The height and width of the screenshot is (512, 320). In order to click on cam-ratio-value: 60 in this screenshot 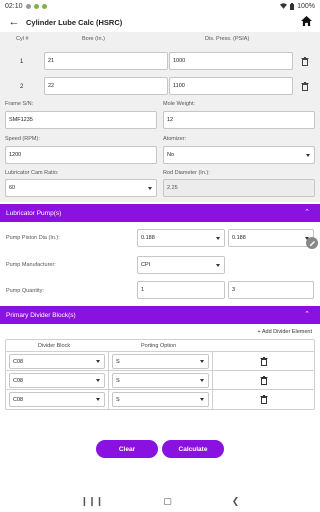, I will do `click(12, 188)`.